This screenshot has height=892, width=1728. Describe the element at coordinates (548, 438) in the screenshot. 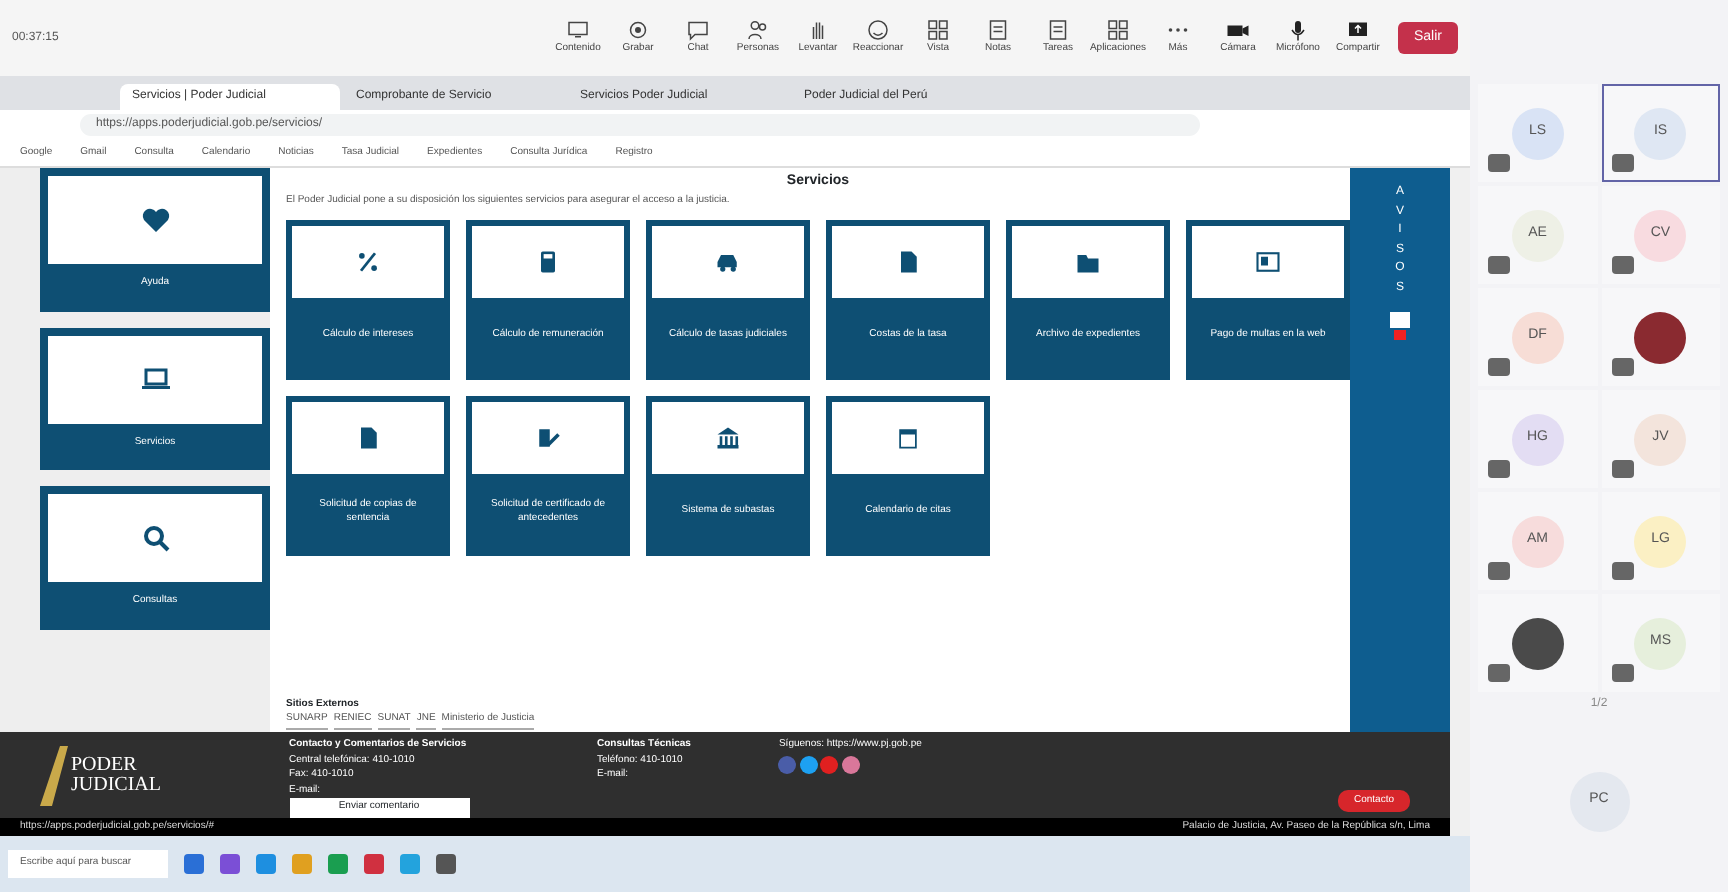

I see `pen-icon` at that location.